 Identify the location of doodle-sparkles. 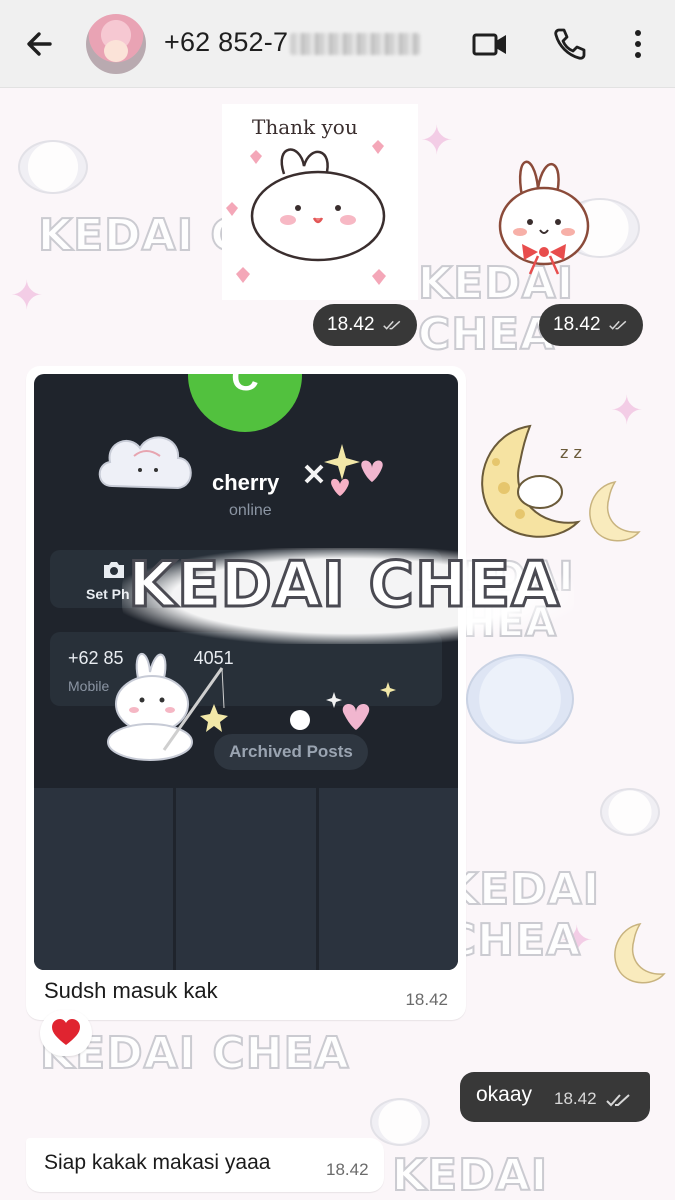
(343, 470).